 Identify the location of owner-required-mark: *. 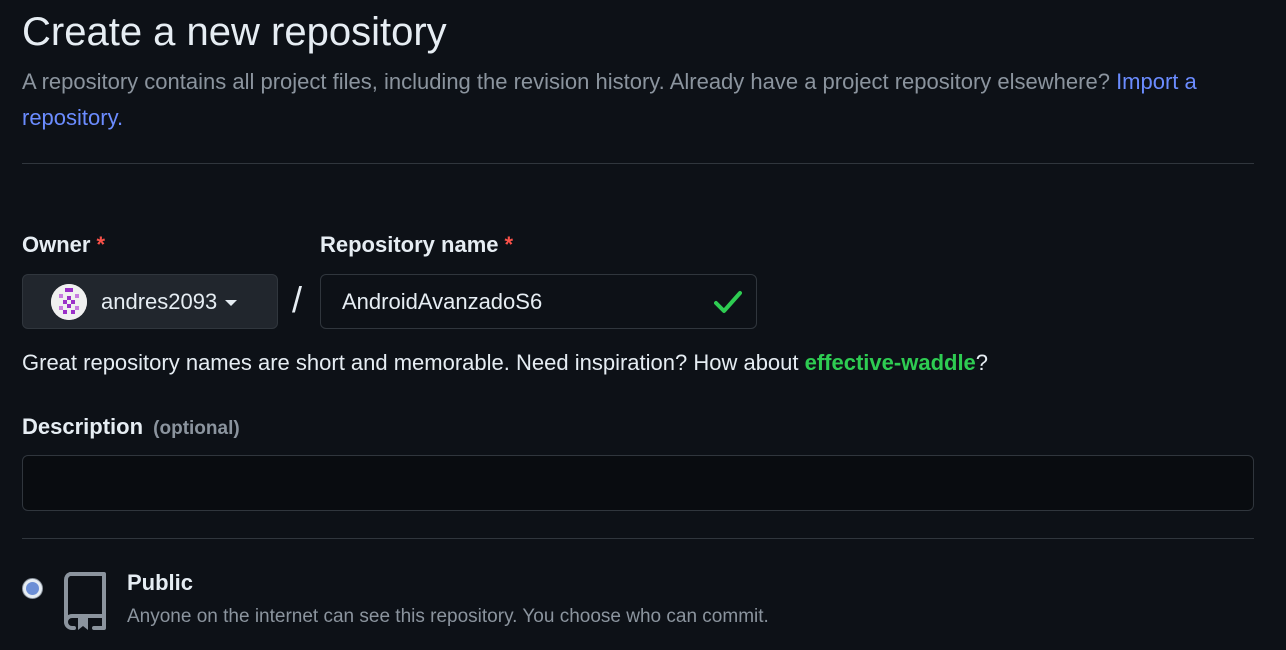
(101, 244).